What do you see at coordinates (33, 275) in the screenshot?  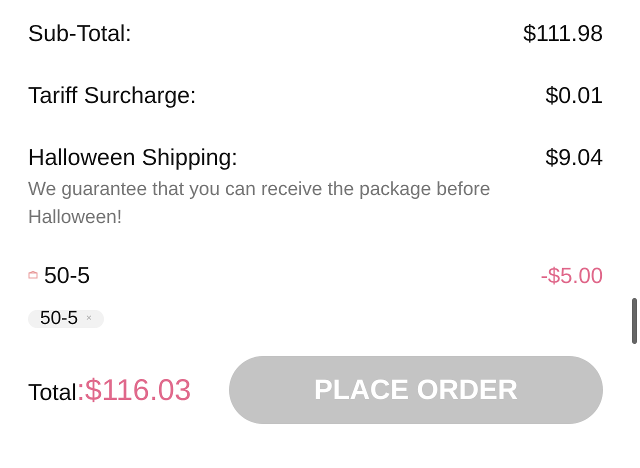 I see `coupon-icon` at bounding box center [33, 275].